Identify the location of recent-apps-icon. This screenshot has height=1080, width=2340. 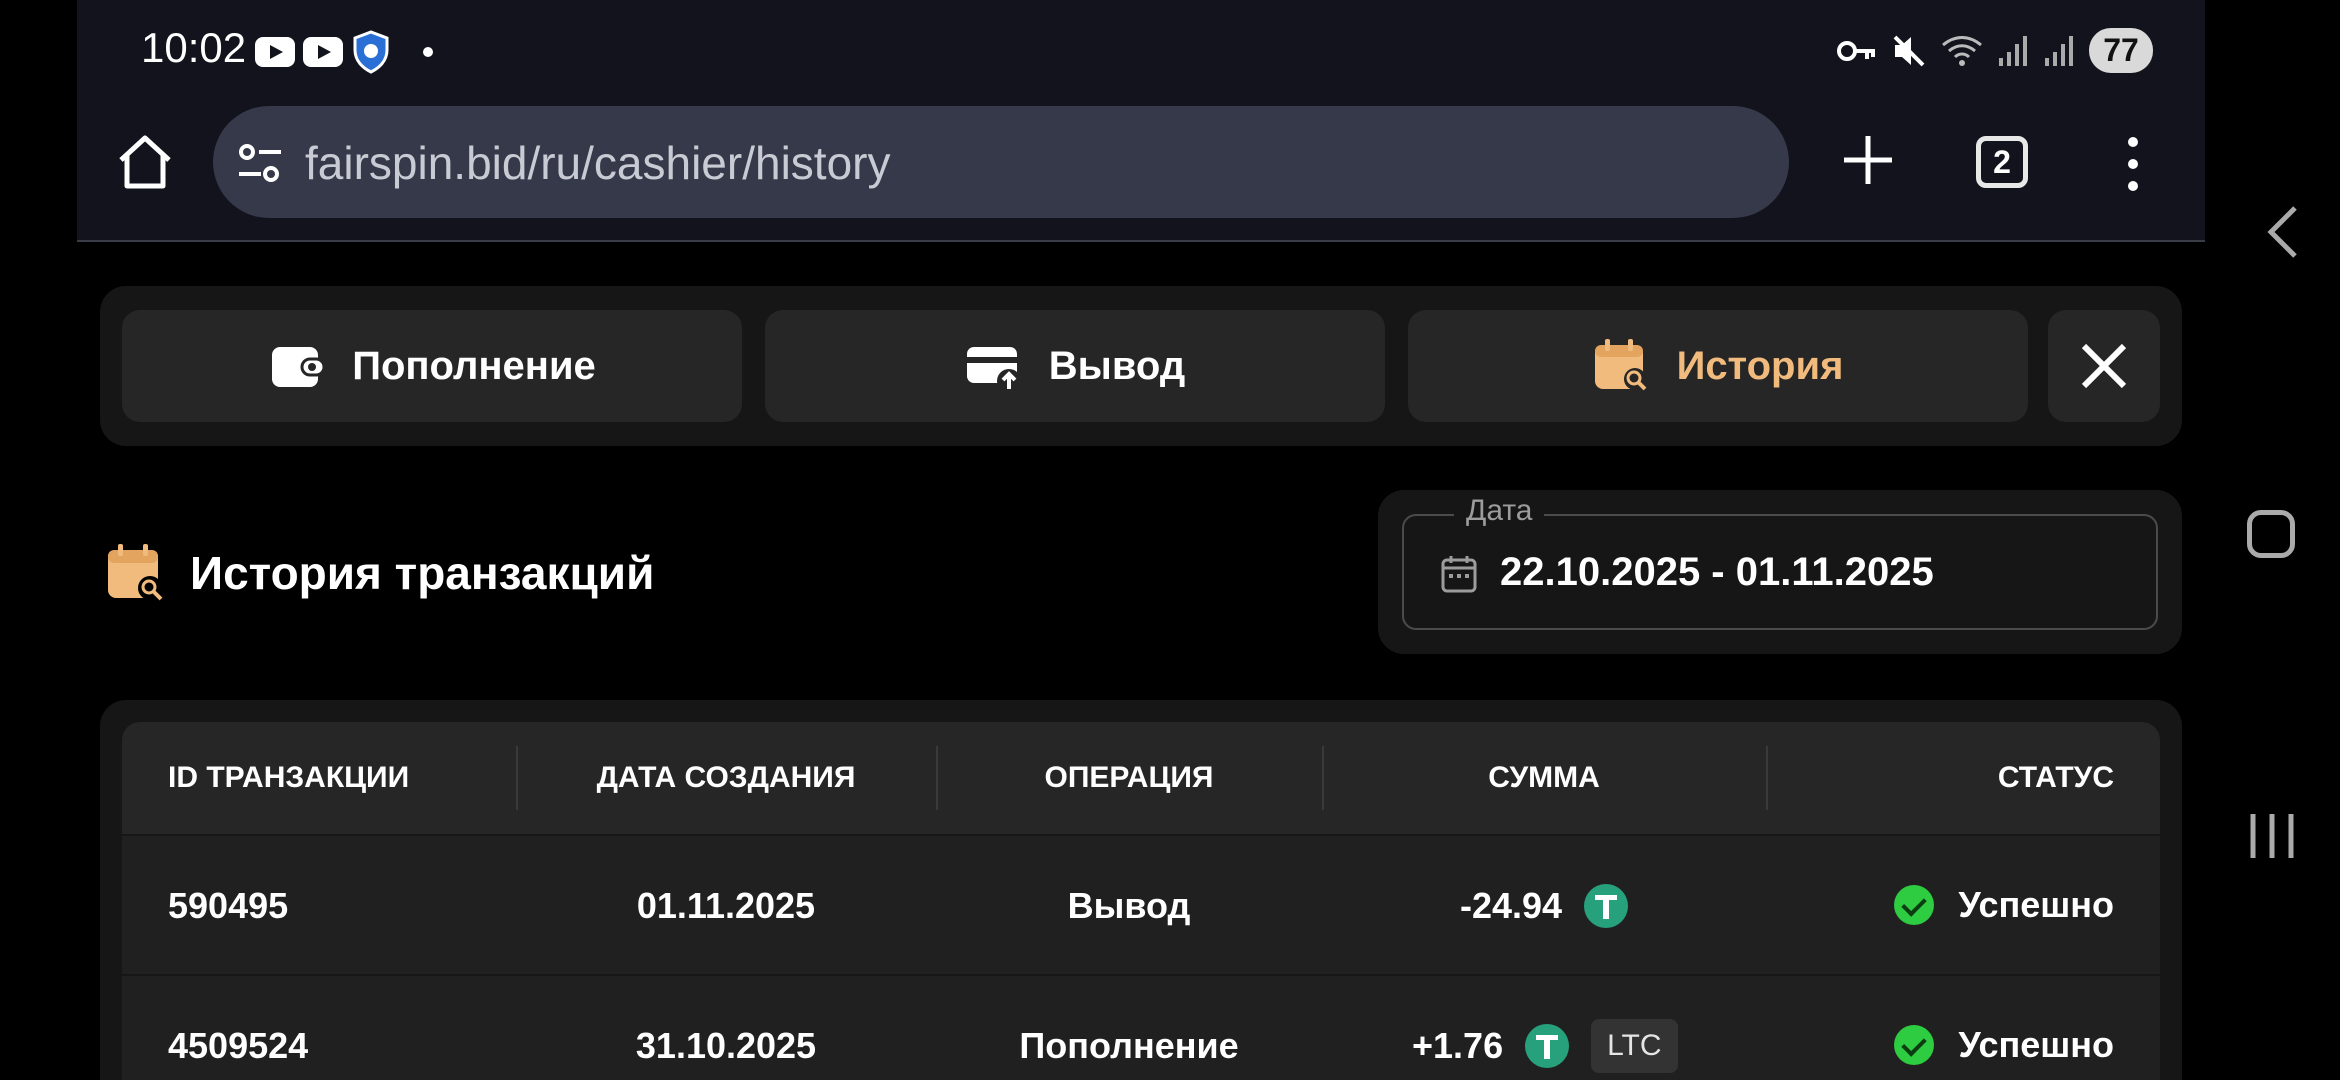
(2272, 836).